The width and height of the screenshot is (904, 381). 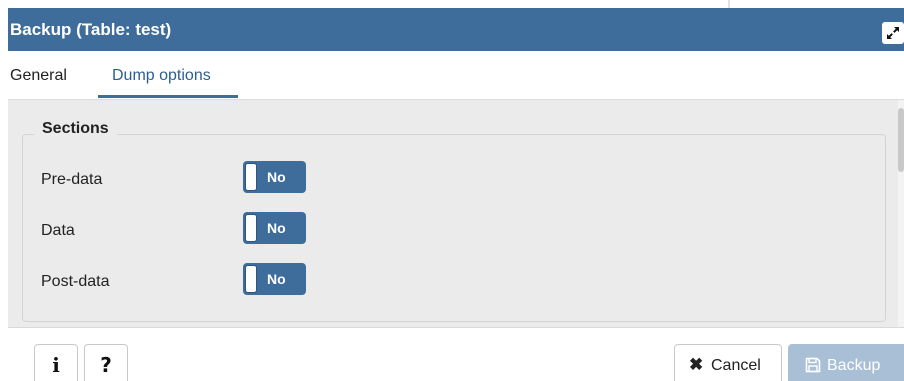 What do you see at coordinates (696, 364) in the screenshot?
I see `close-x-icon: ✖` at bounding box center [696, 364].